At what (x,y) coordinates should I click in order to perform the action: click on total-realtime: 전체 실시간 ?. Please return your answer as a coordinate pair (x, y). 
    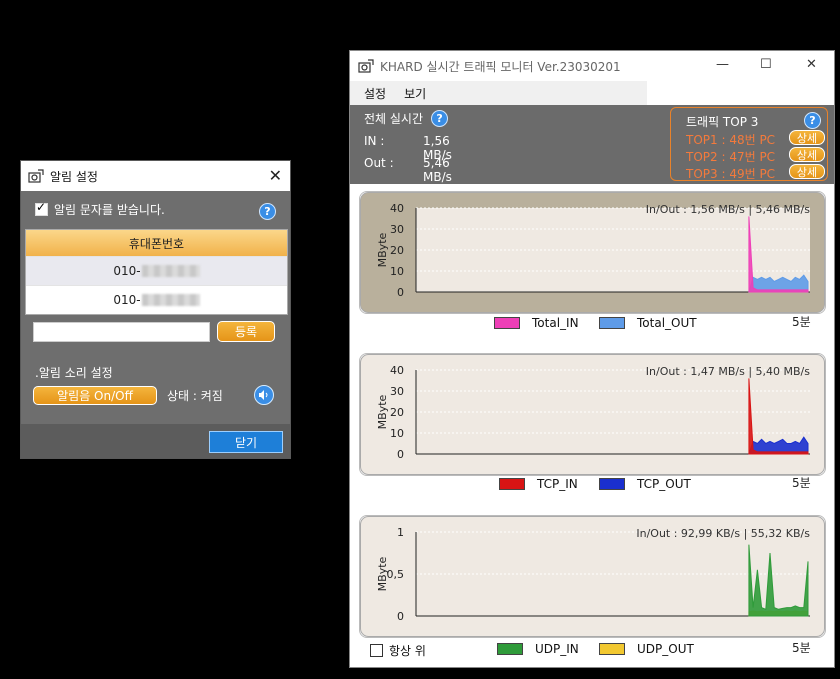
    Looking at the image, I should click on (406, 118).